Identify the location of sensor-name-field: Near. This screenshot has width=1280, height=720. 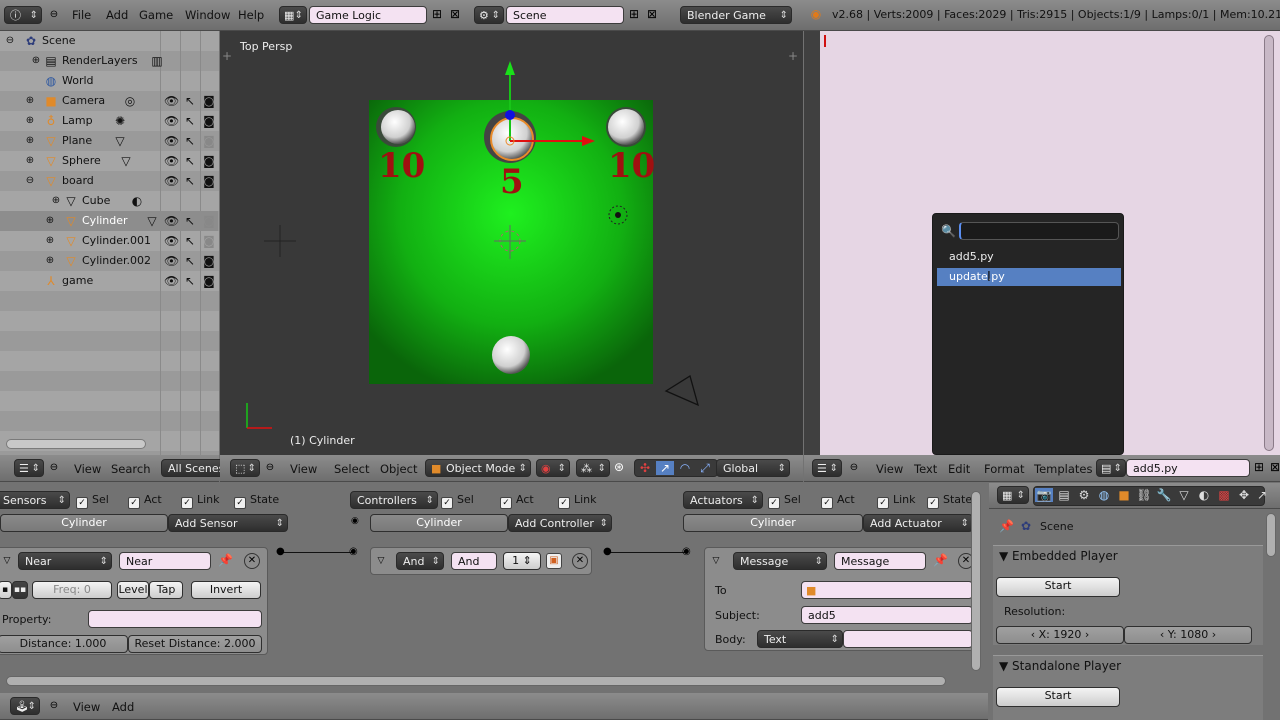
(165, 561).